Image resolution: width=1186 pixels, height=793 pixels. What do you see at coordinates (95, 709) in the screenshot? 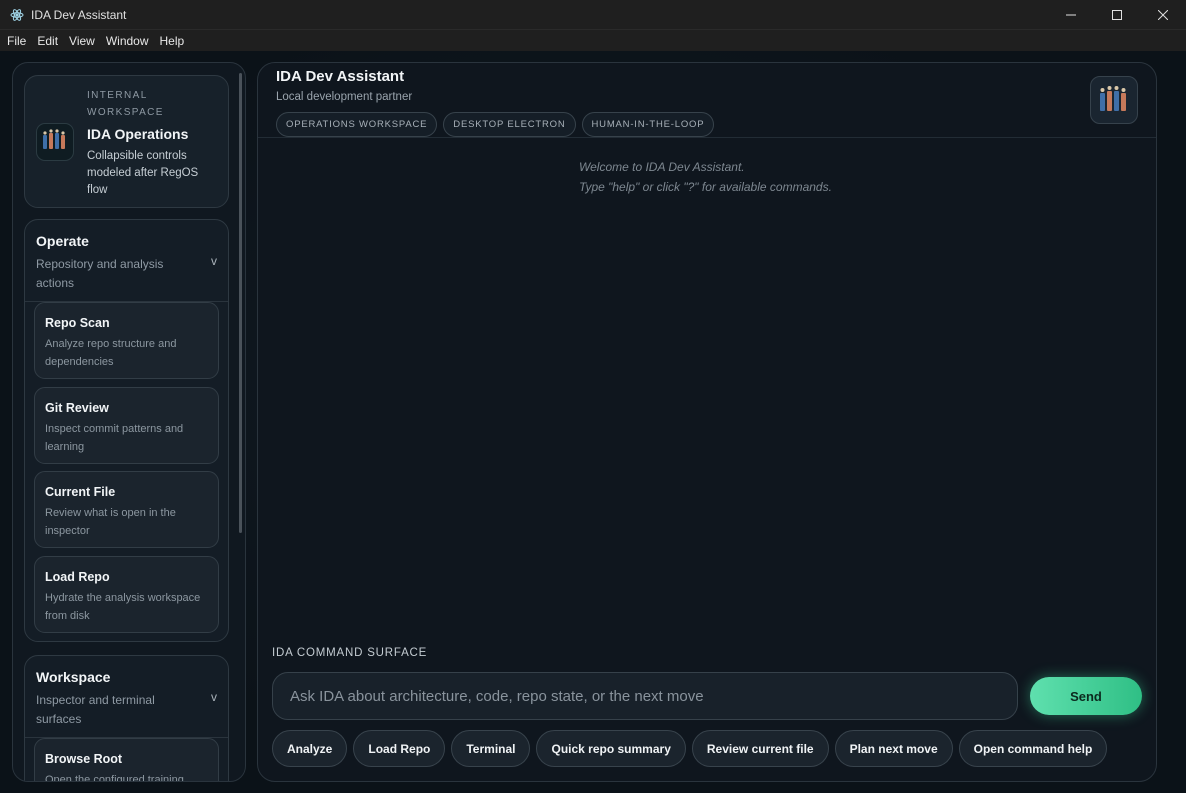
I see `section-subtitle: Inspector and terminal surfaces` at bounding box center [95, 709].